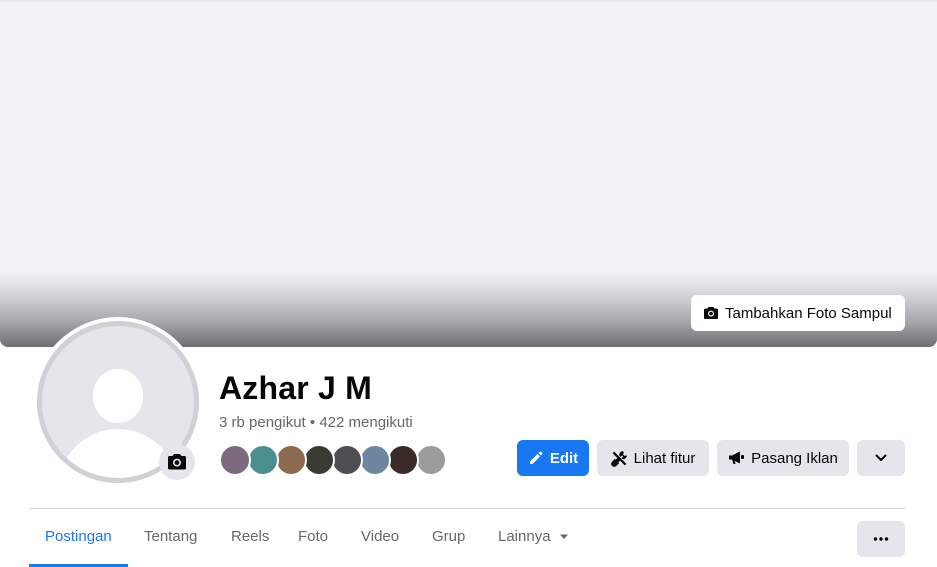 The image size is (937, 567). I want to click on tab-label: Reels, so click(250, 536).